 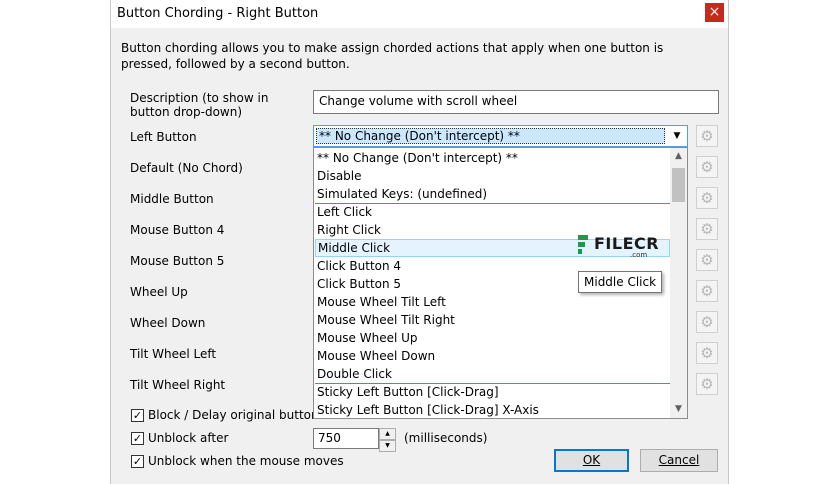 What do you see at coordinates (492, 194) in the screenshot?
I see `list-item: Simulated Keys: (undefined)` at bounding box center [492, 194].